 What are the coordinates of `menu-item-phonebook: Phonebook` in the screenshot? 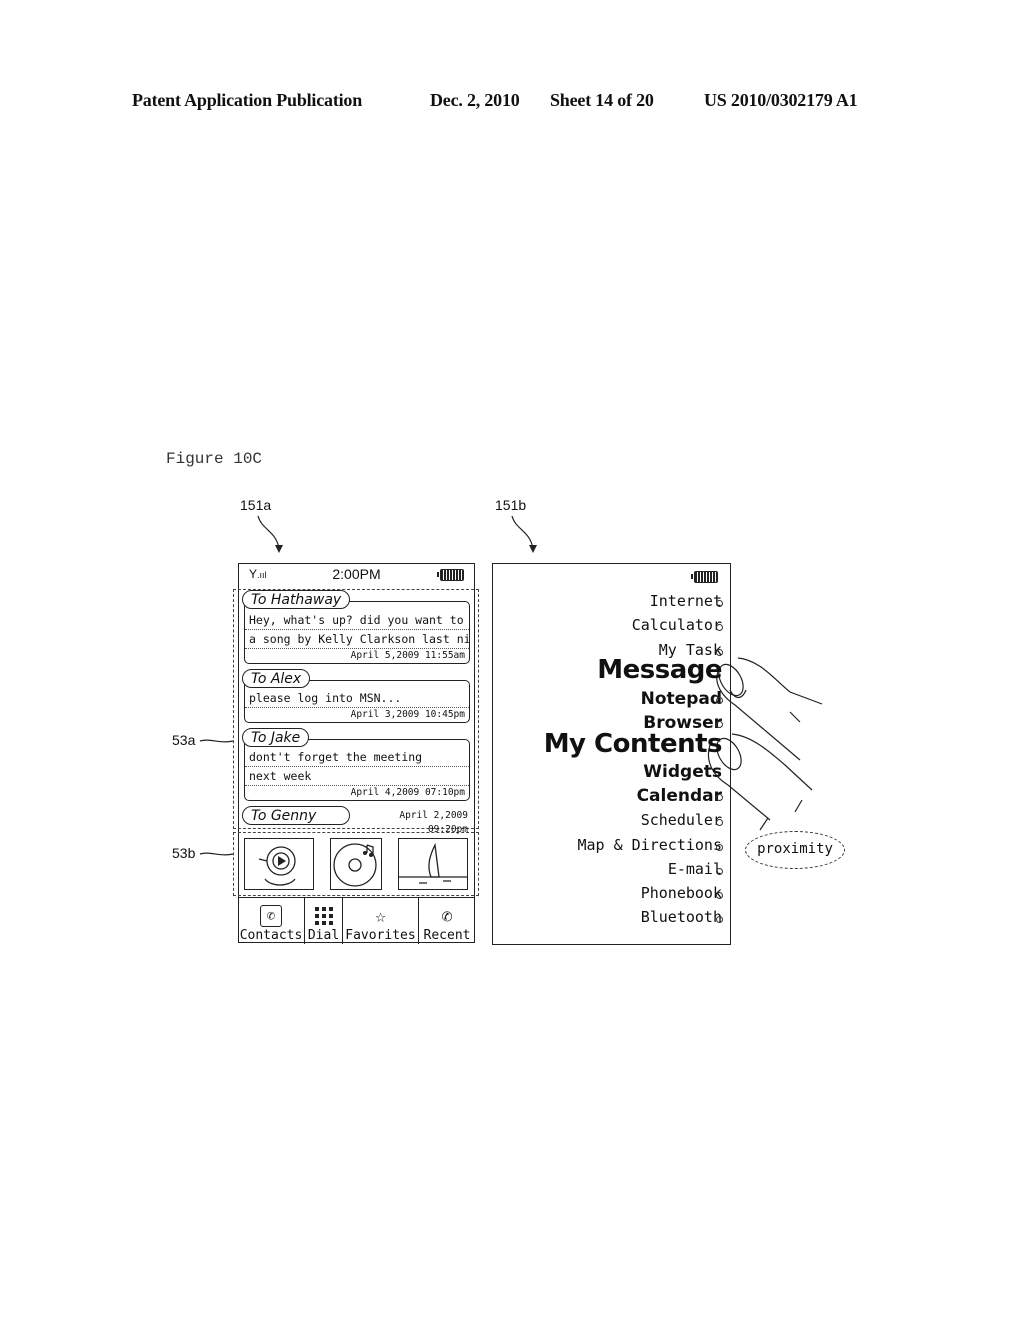 It's located at (681, 893).